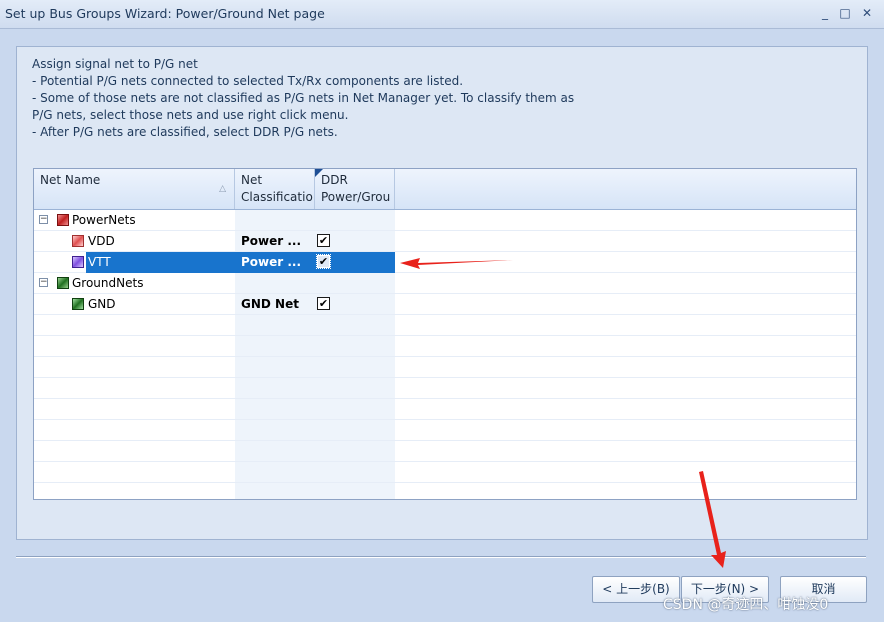 The image size is (884, 622). Describe the element at coordinates (456, 263) in the screenshot. I see `annotation-arrow-vtt` at that location.